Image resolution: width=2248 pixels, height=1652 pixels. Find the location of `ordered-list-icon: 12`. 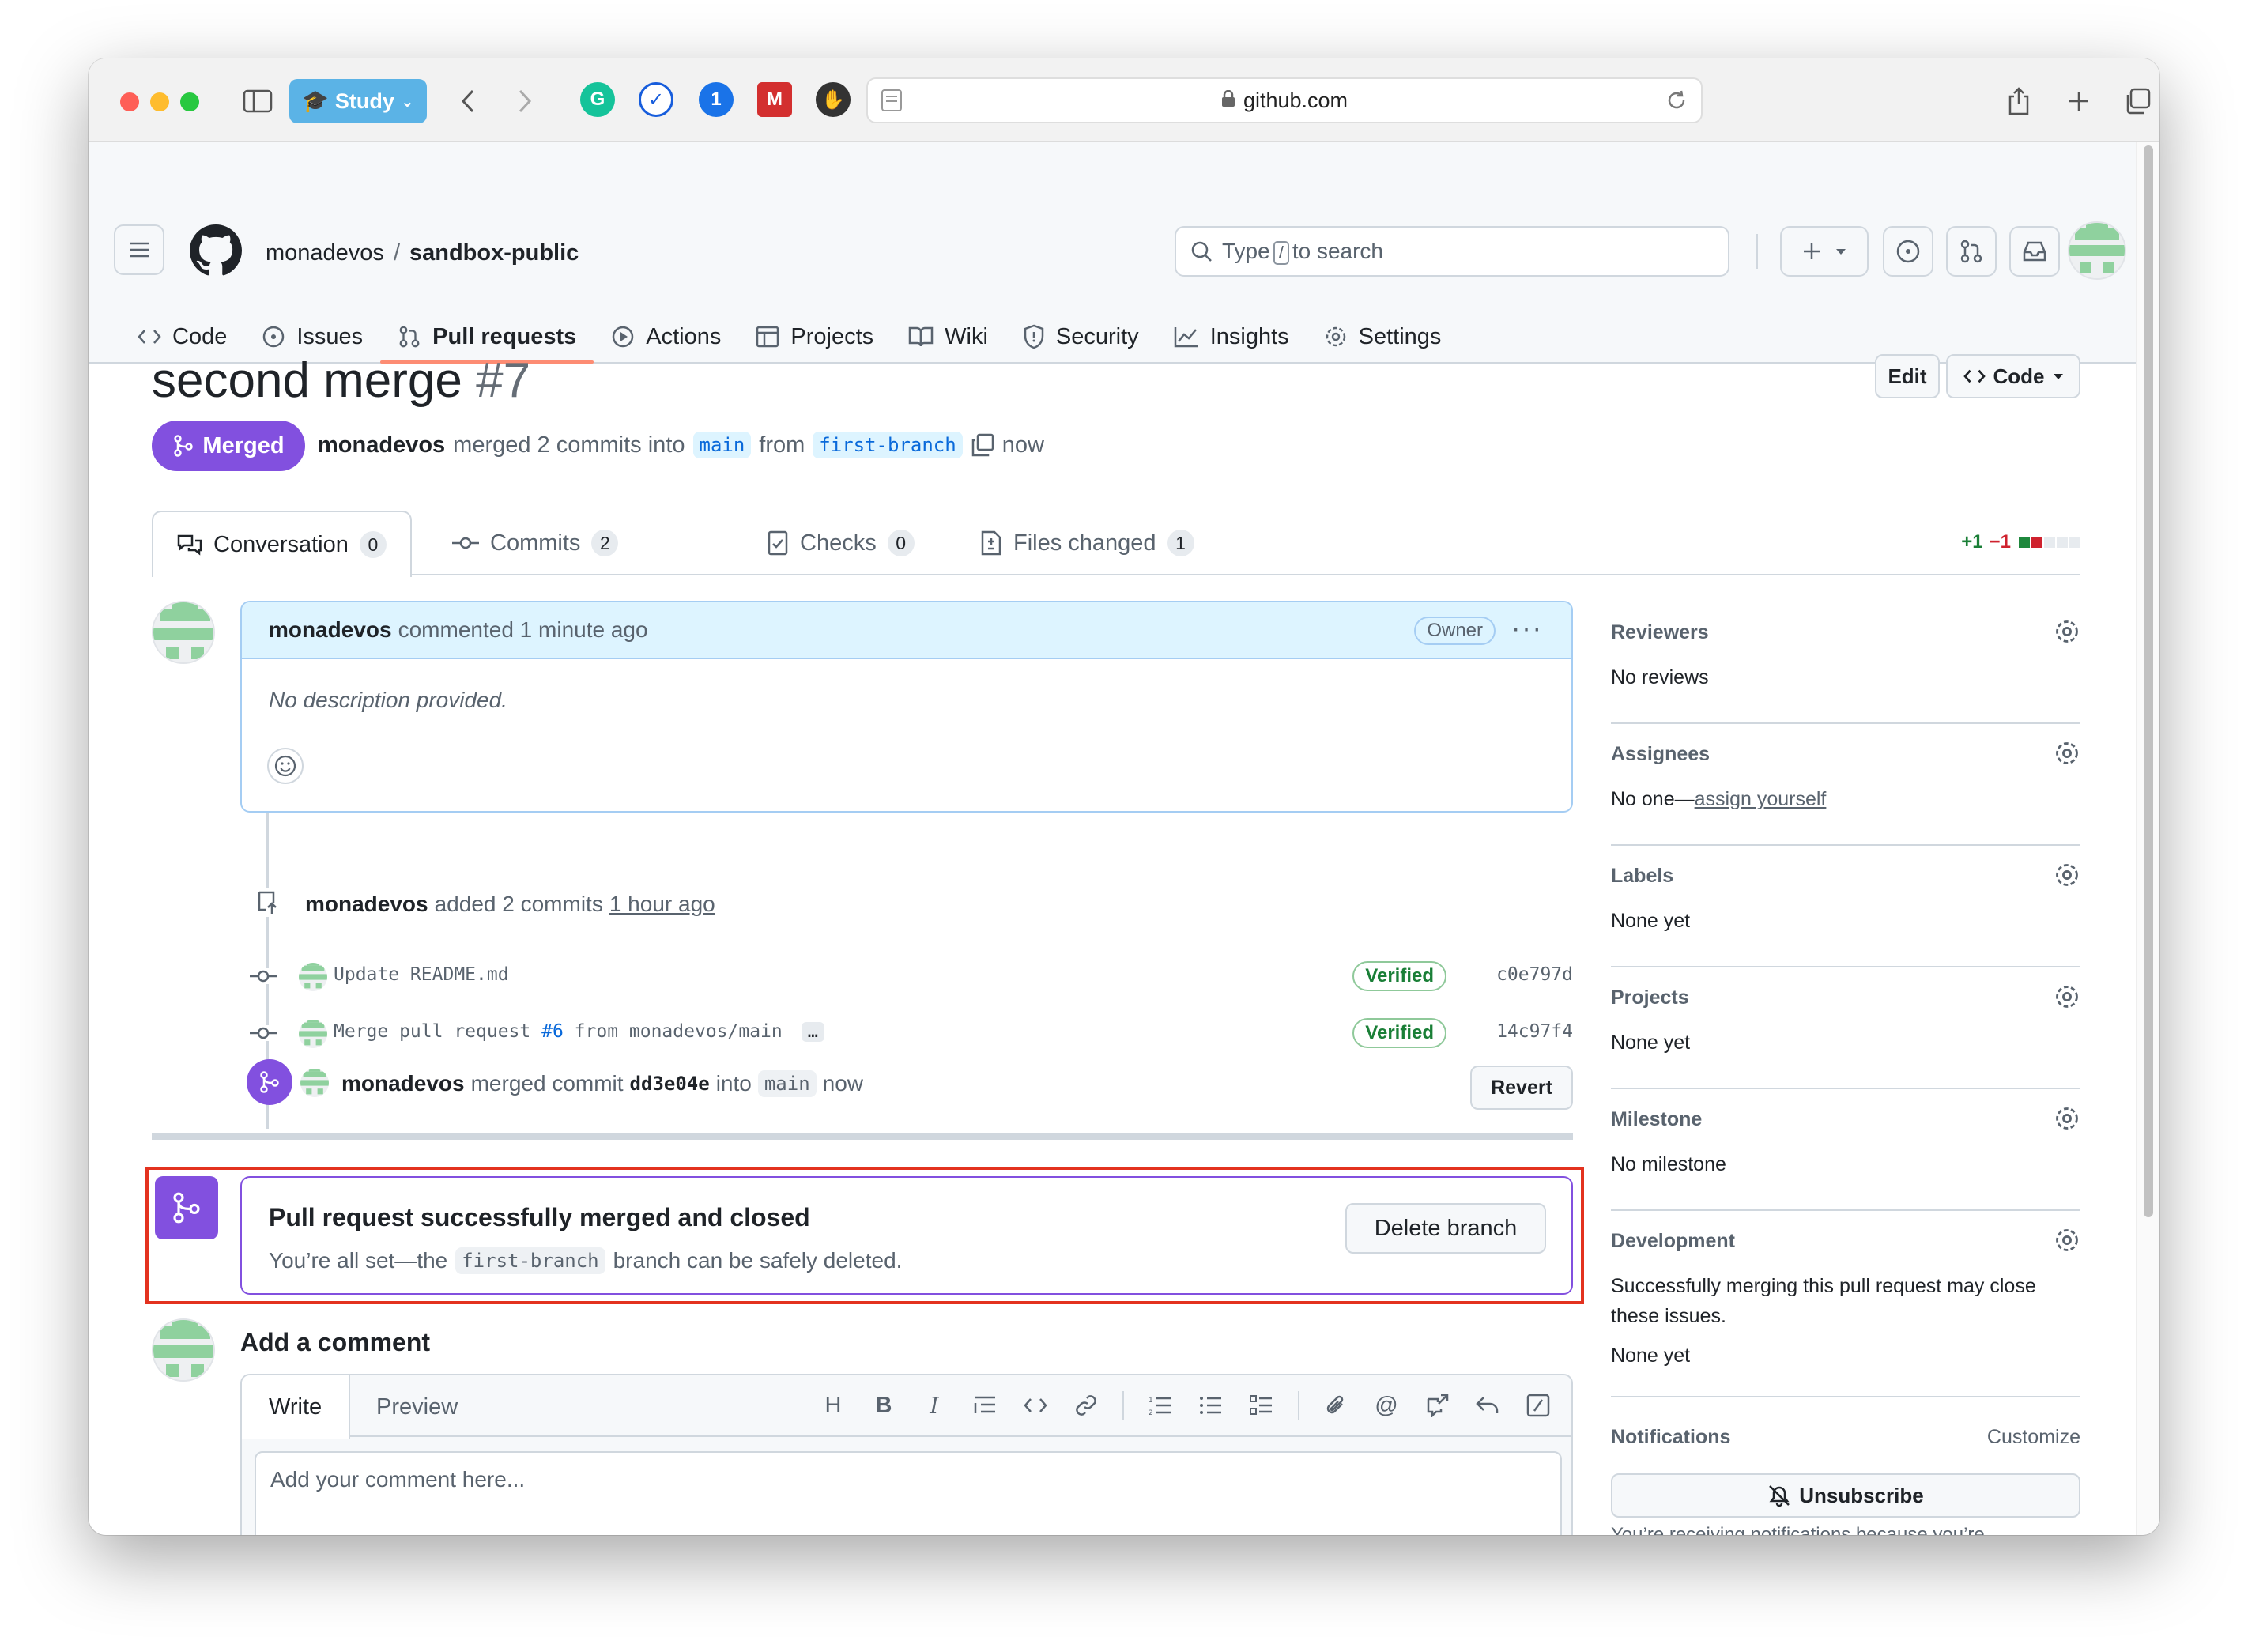

ordered-list-icon: 12 is located at coordinates (1160, 1405).